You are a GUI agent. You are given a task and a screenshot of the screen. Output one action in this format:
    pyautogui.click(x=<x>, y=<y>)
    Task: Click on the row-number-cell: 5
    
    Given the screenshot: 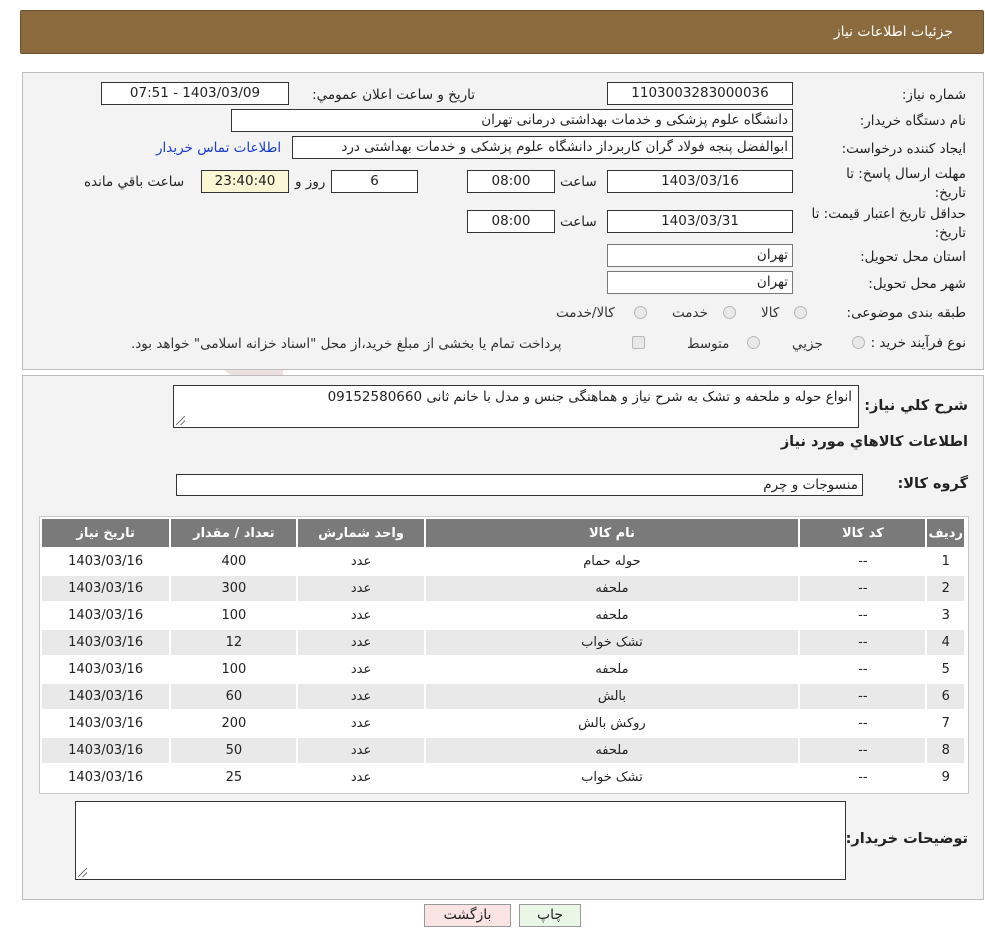 What is the action you would take?
    pyautogui.click(x=945, y=669)
    